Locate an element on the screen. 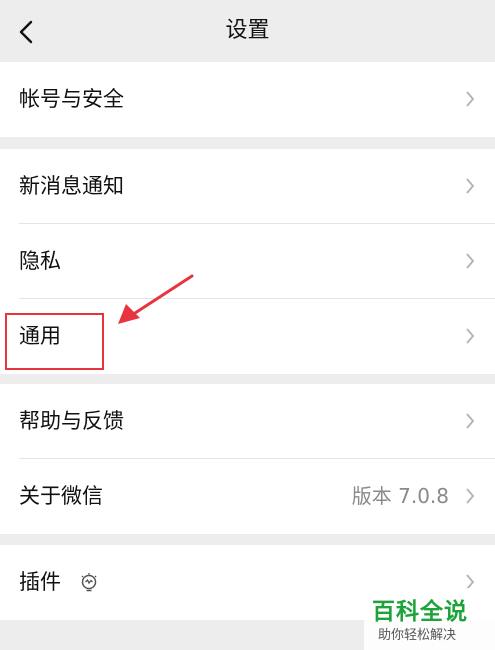  settings-group-account: 帐号与安全 is located at coordinates (247, 99).